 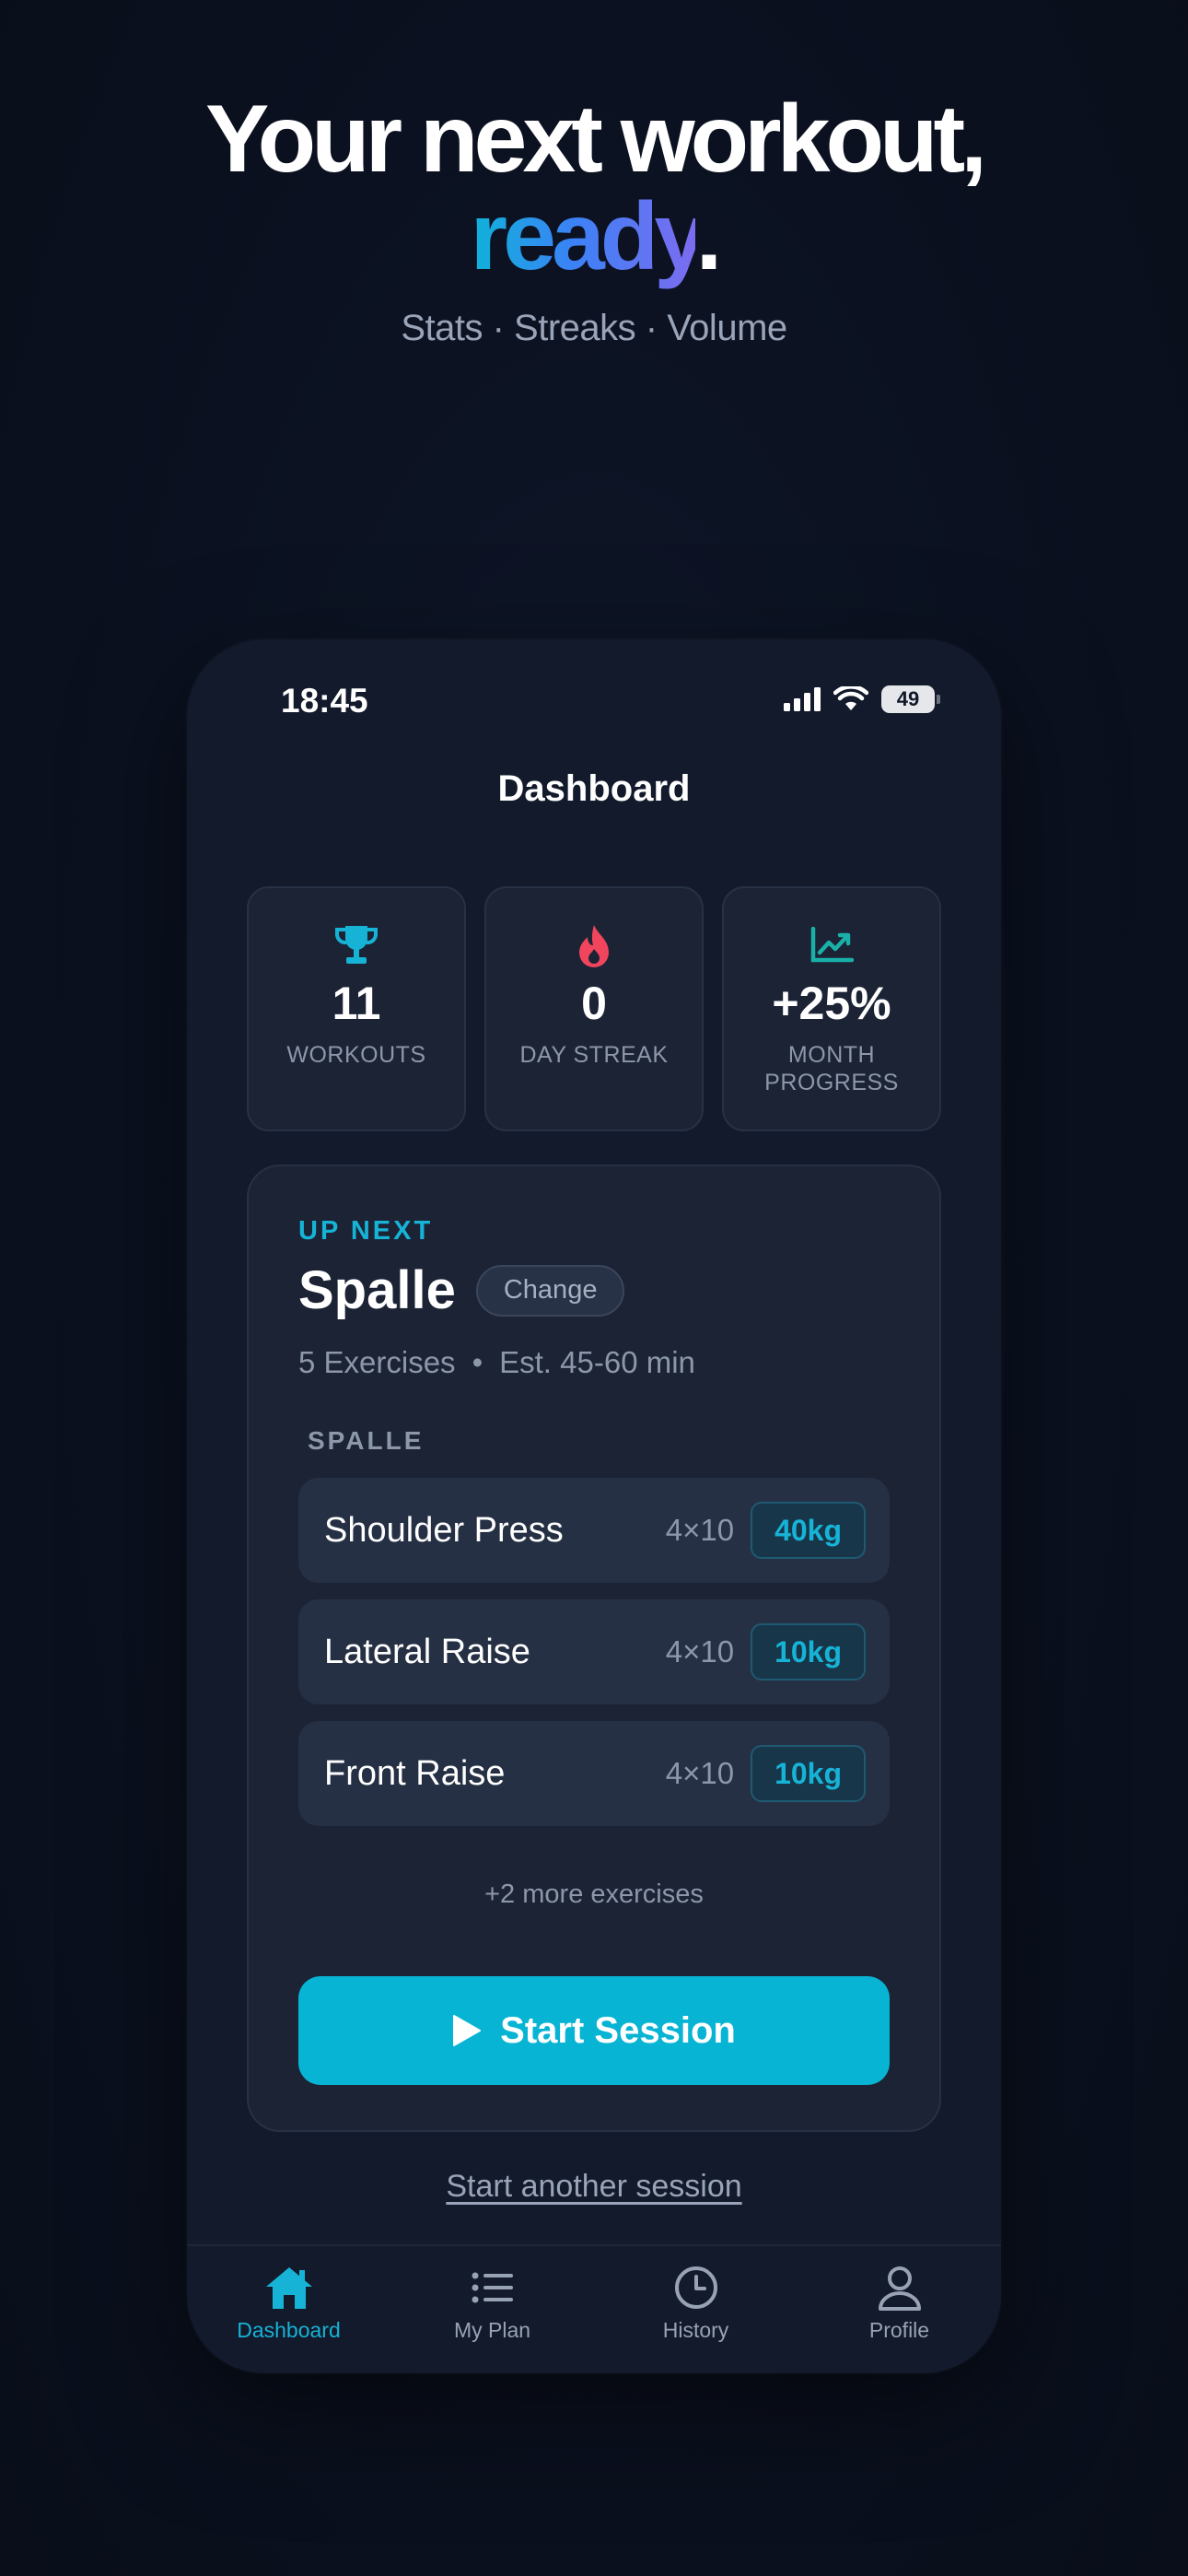 I want to click on stat-card-workouts: 11 WORKOUTS, so click(x=356, y=1008).